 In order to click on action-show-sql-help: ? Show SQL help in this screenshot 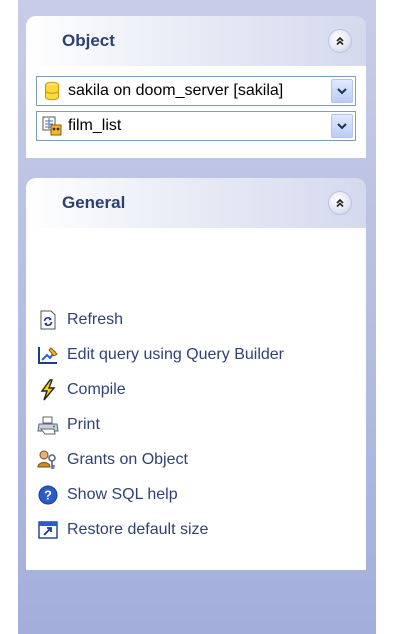, I will do `click(107, 495)`.